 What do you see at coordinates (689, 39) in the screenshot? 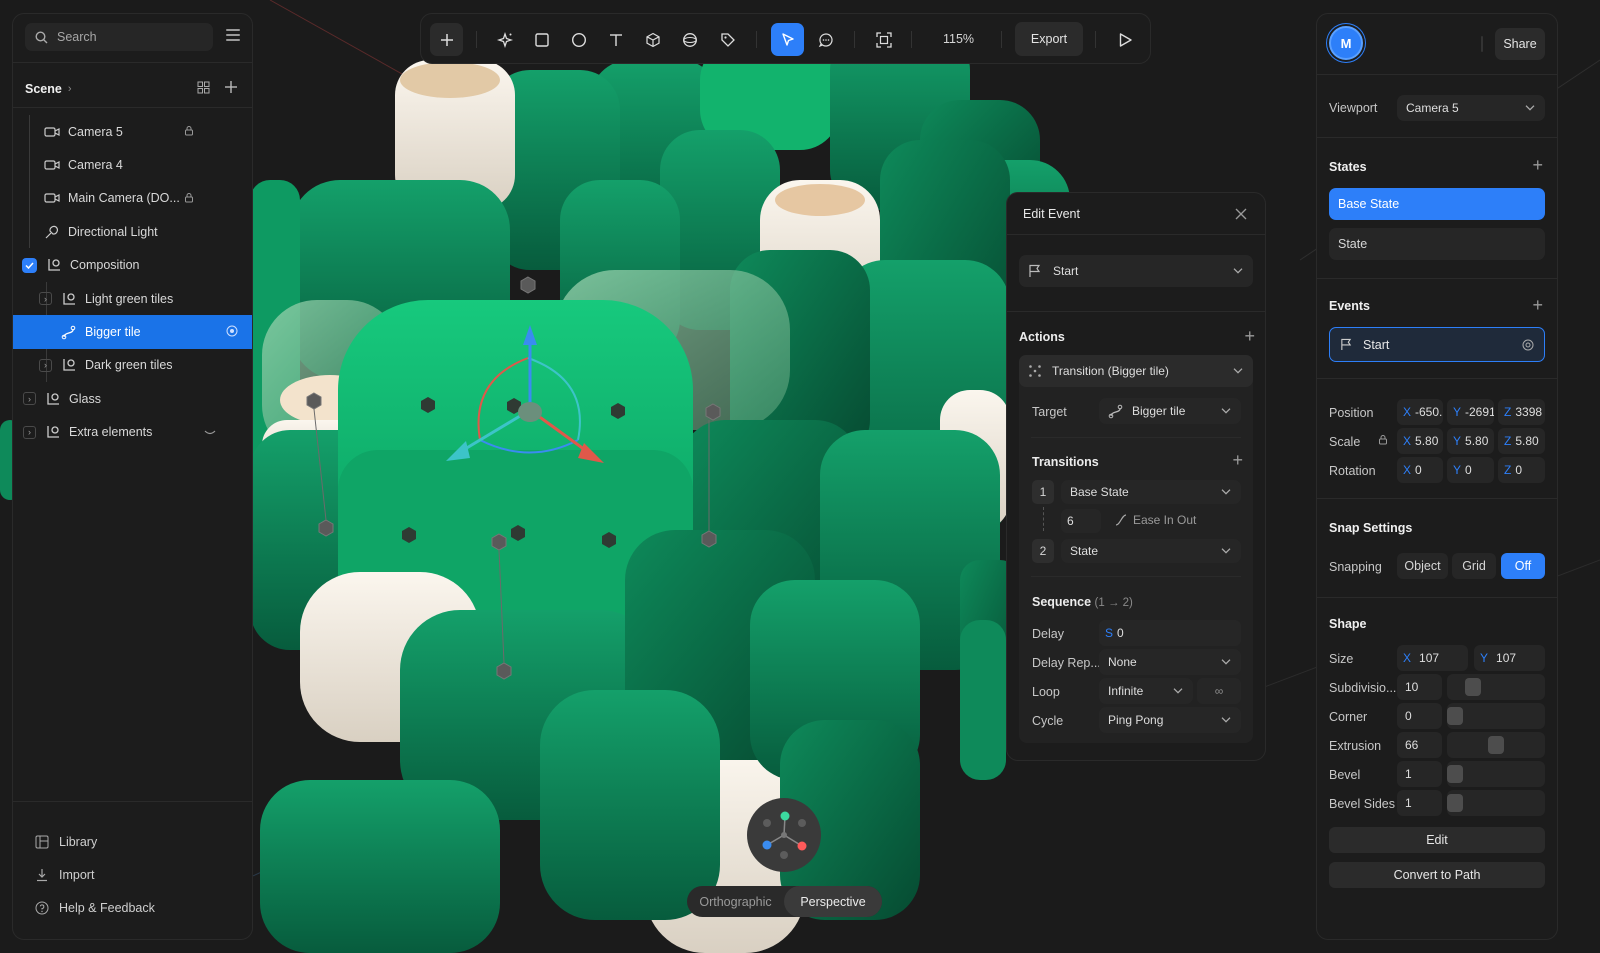
I see `sphere-tool-button` at bounding box center [689, 39].